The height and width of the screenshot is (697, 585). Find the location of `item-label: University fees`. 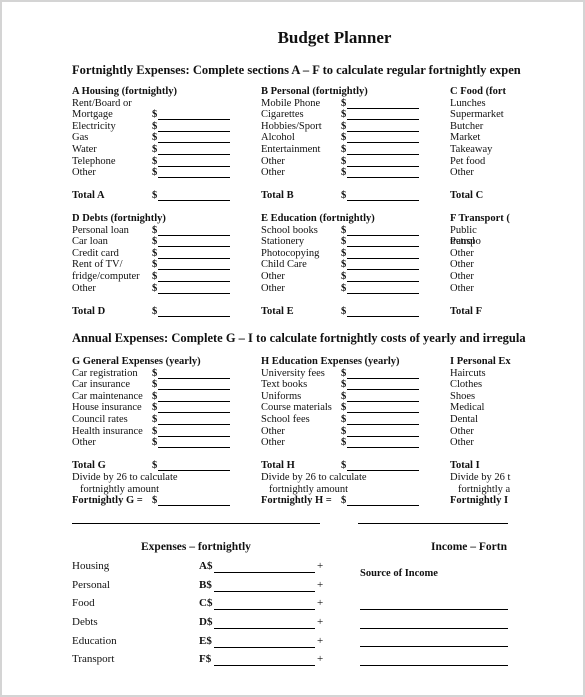

item-label: University fees is located at coordinates (293, 373).